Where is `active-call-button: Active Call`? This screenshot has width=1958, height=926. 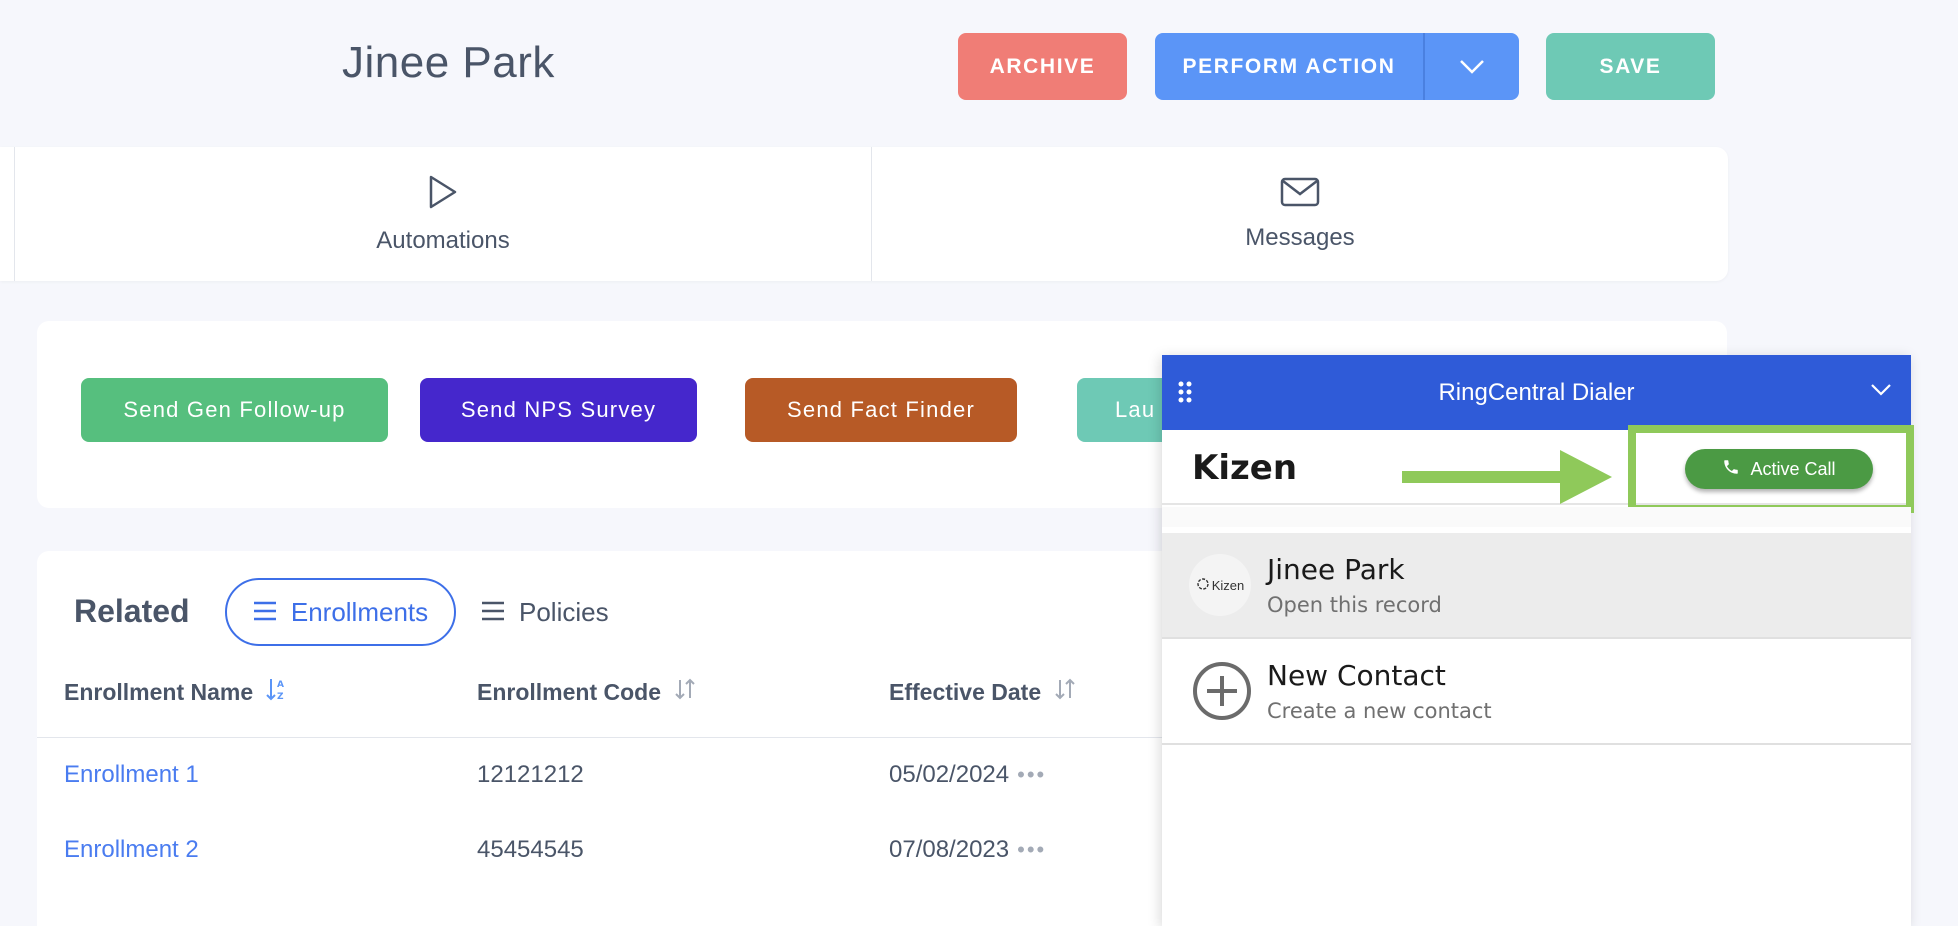
active-call-button: Active Call is located at coordinates (1779, 469).